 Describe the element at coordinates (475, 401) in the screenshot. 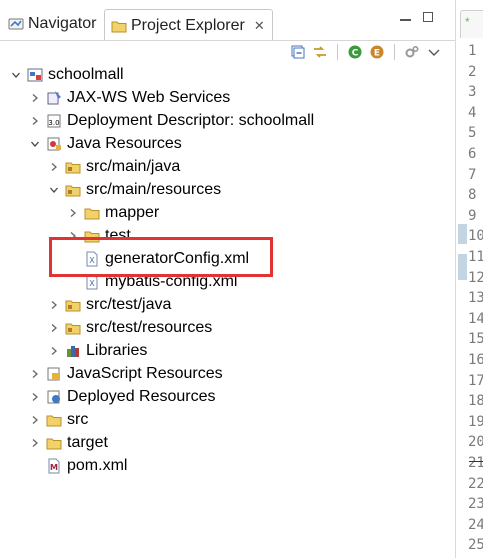

I see `line-number: 18` at that location.